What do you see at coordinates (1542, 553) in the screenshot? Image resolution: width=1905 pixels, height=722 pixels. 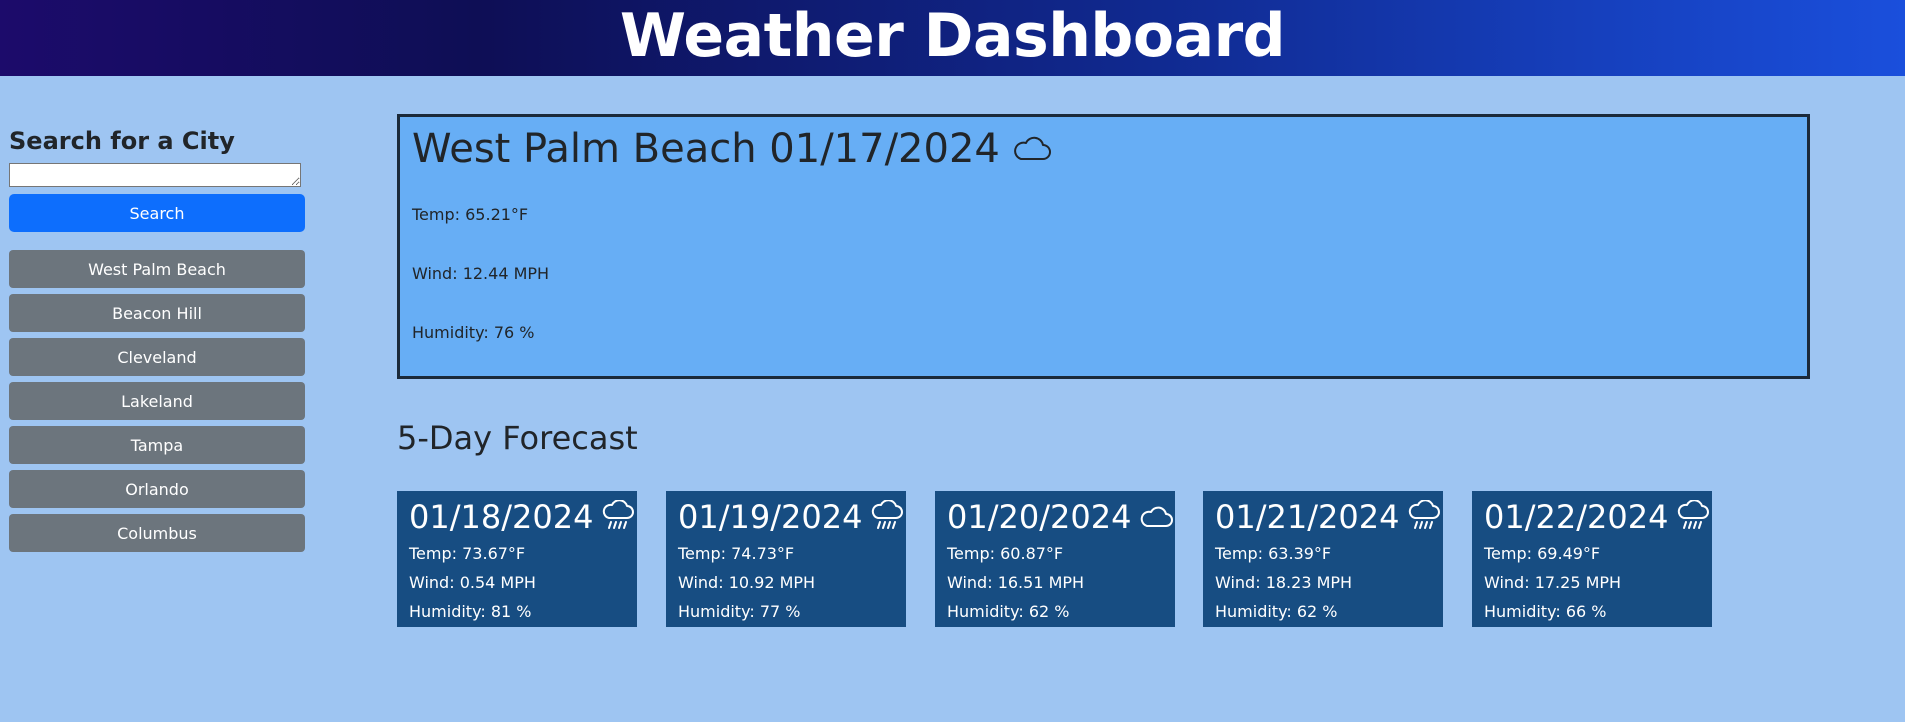 I see `forecast-temp: Temp: 69.49°F` at bounding box center [1542, 553].